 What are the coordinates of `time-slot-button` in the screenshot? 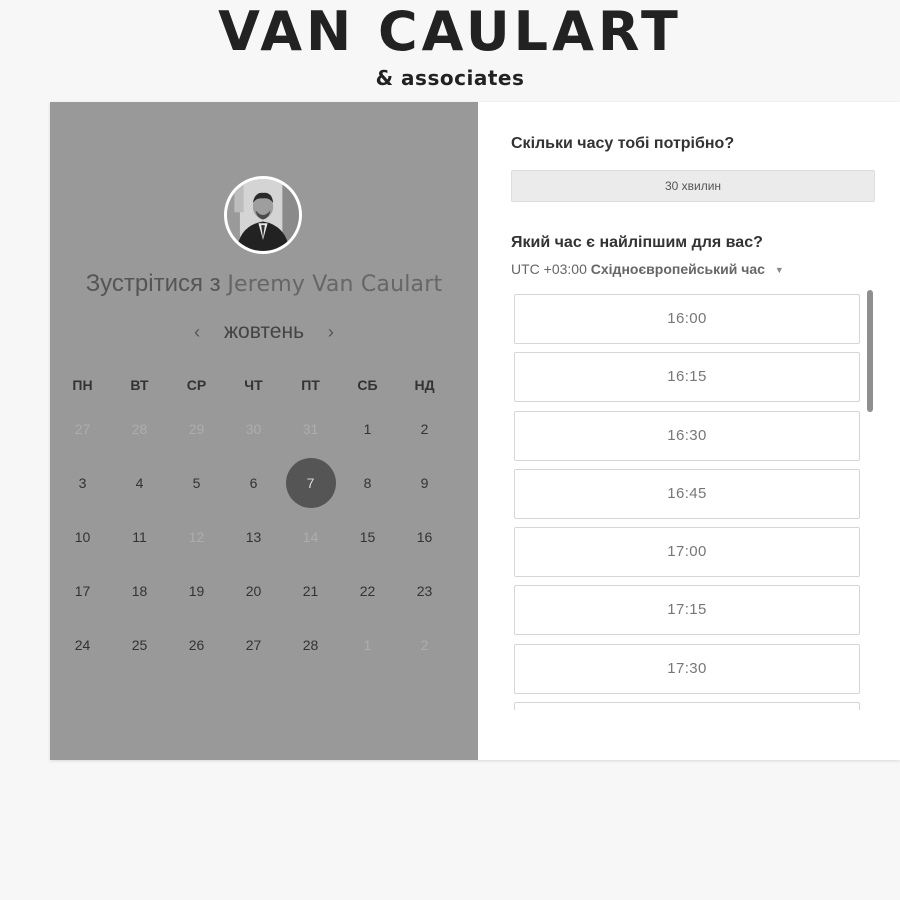 It's located at (687, 706).